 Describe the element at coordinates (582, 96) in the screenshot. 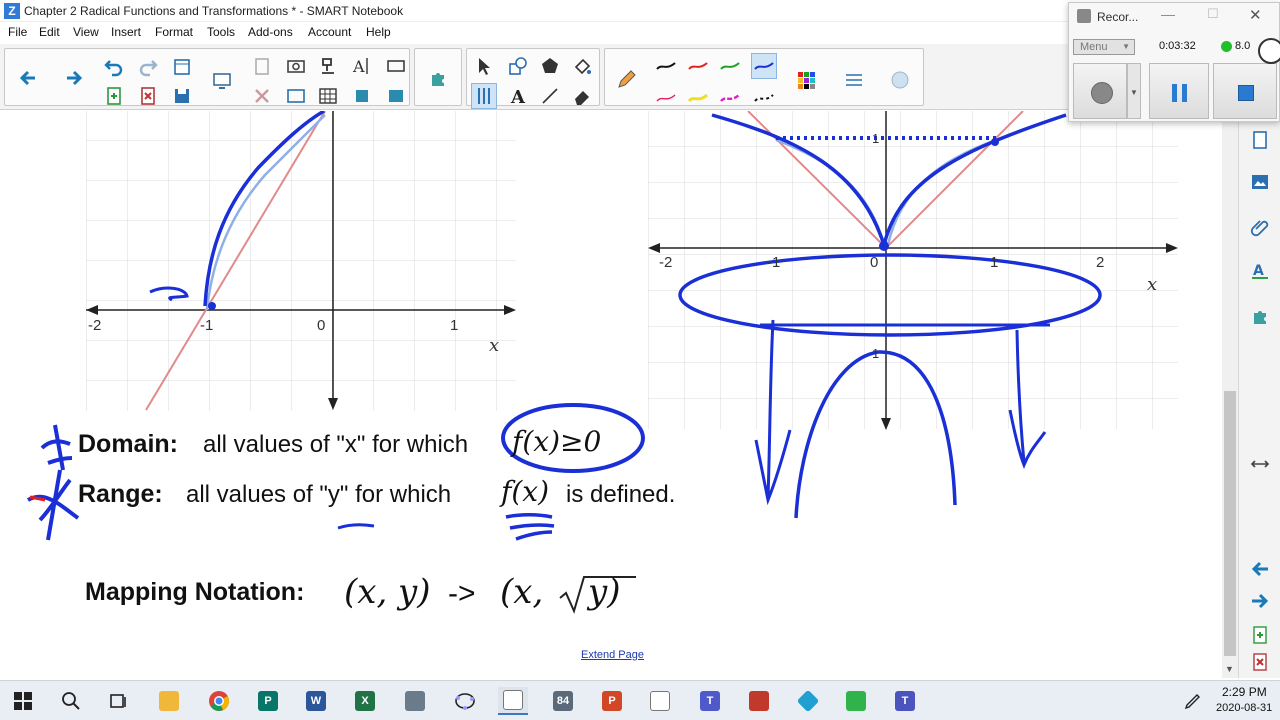

I see `eraser-icon` at that location.